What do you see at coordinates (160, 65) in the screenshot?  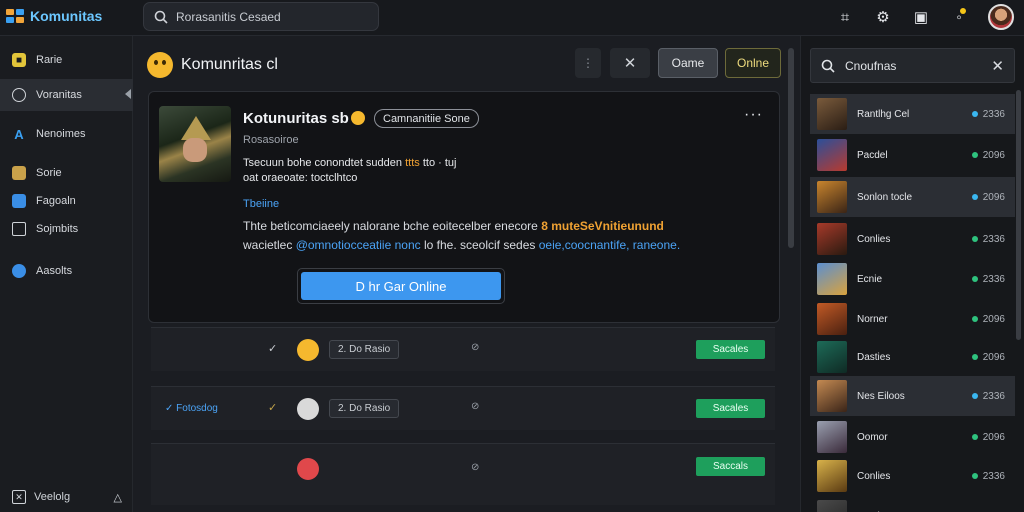 I see `community-emoji-icon` at bounding box center [160, 65].